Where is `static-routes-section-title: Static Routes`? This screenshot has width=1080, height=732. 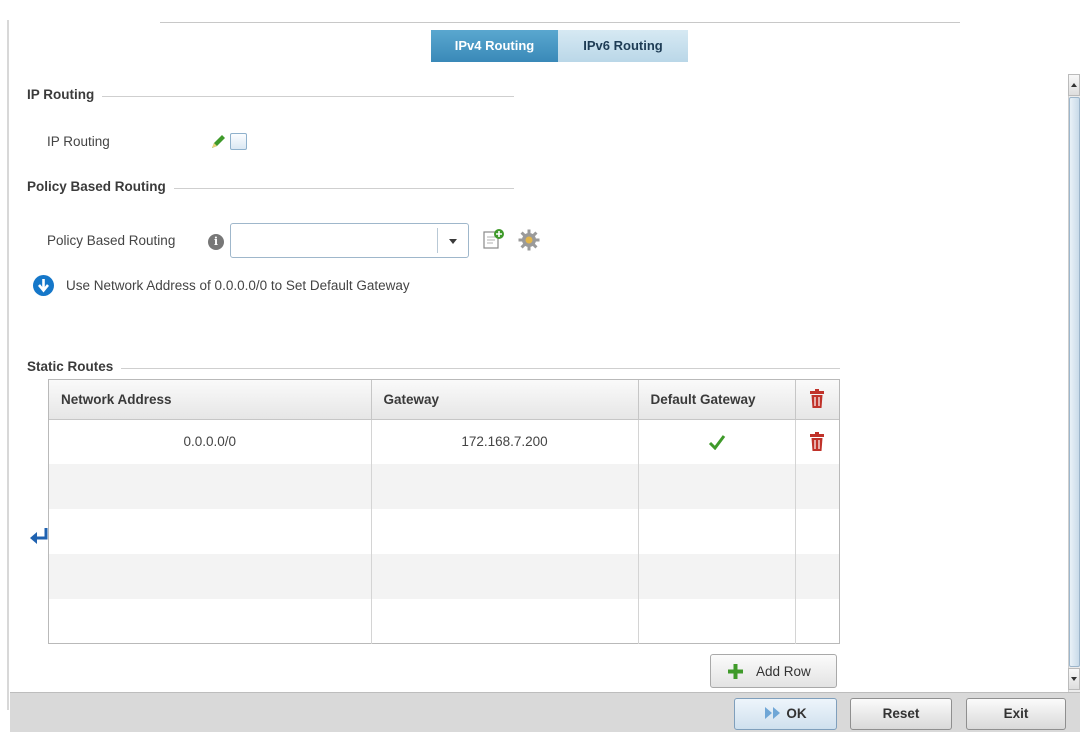
static-routes-section-title: Static Routes is located at coordinates (74, 366).